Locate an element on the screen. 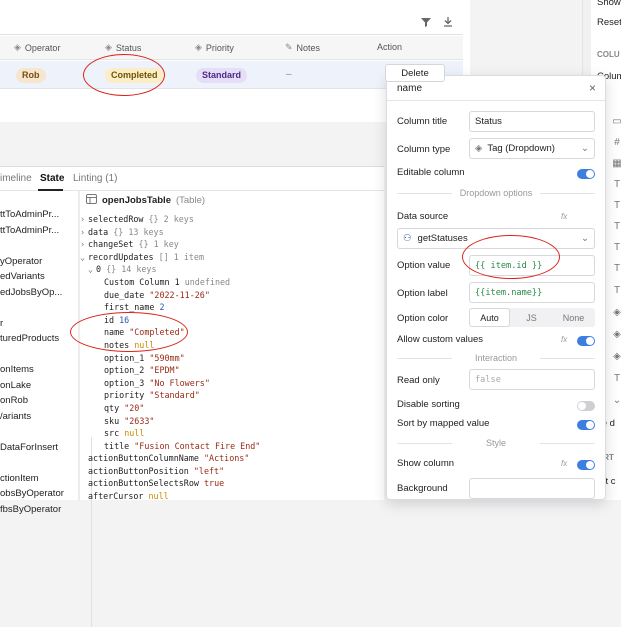 Image resolution: width=621 pixels, height=627 pixels. state-tree-row: ⌄ 0 {} 14 keys is located at coordinates (232, 269).